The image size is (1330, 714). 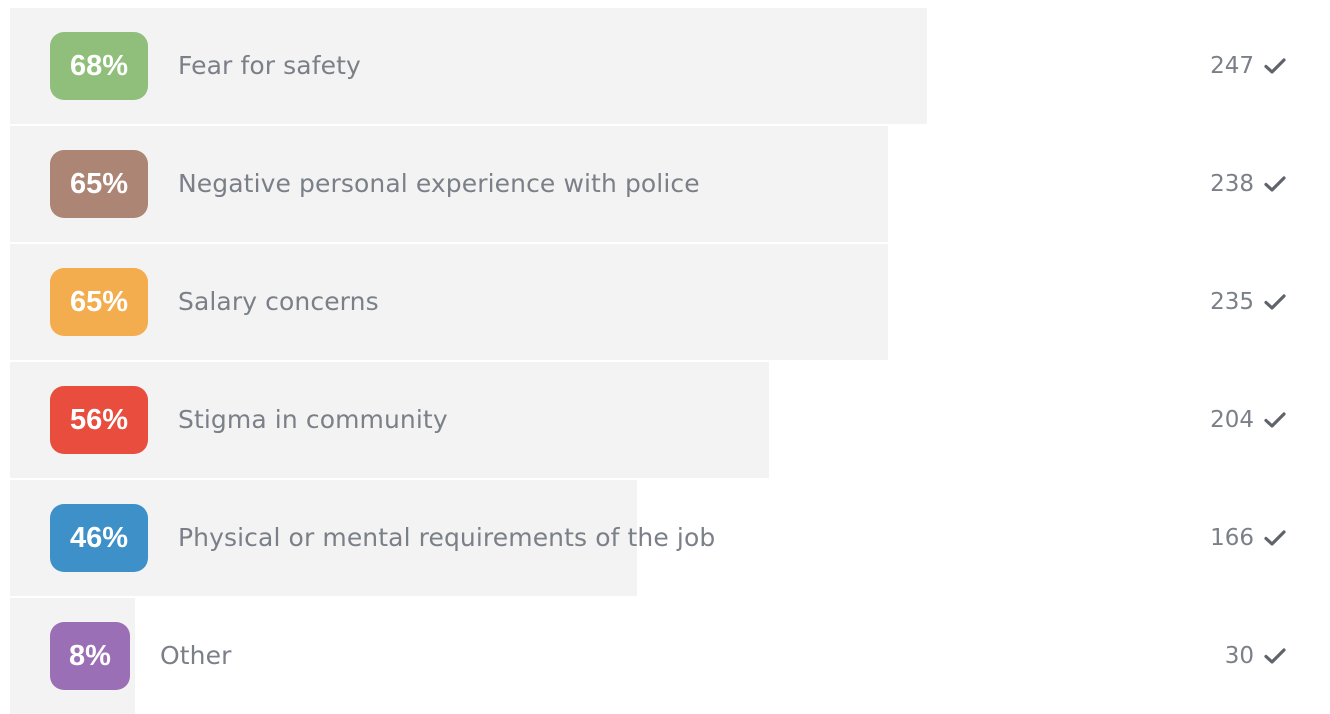 What do you see at coordinates (439, 183) in the screenshot?
I see `option-label: Negative personal experience with police` at bounding box center [439, 183].